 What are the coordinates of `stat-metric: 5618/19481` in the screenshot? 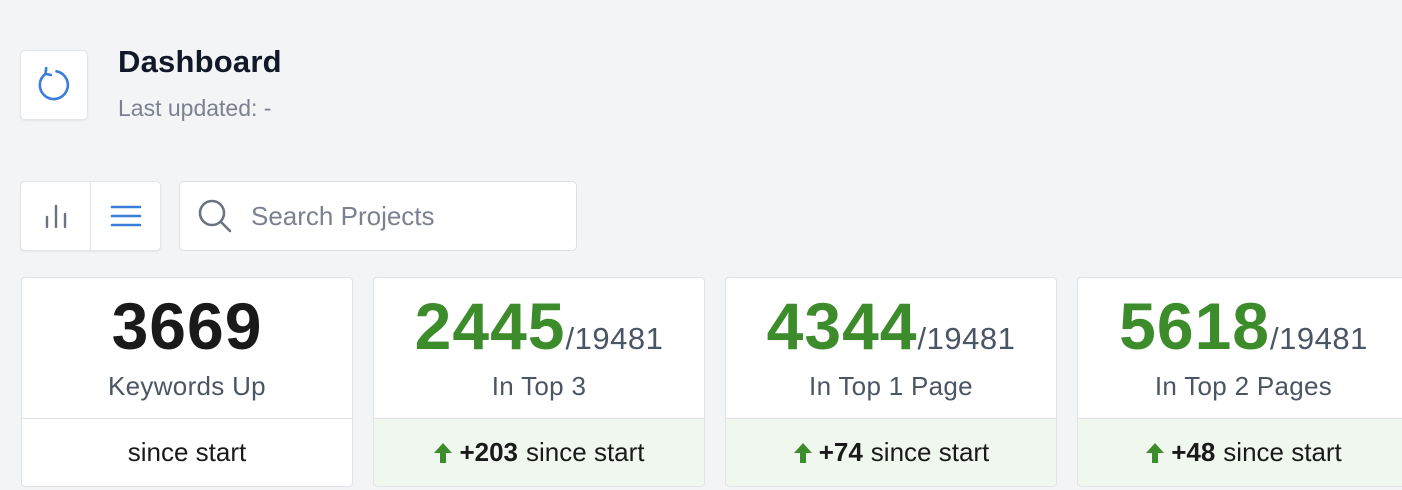 It's located at (1240, 326).